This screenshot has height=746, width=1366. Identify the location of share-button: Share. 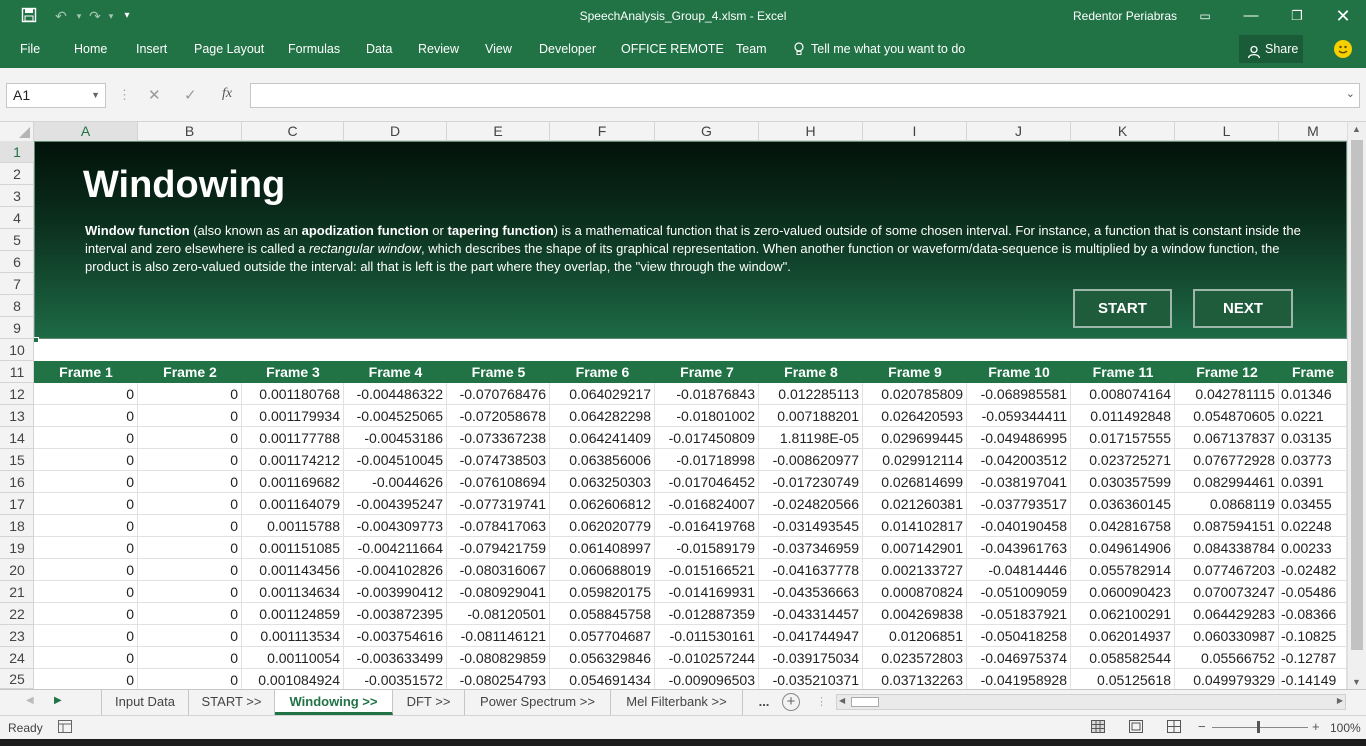
(1271, 49).